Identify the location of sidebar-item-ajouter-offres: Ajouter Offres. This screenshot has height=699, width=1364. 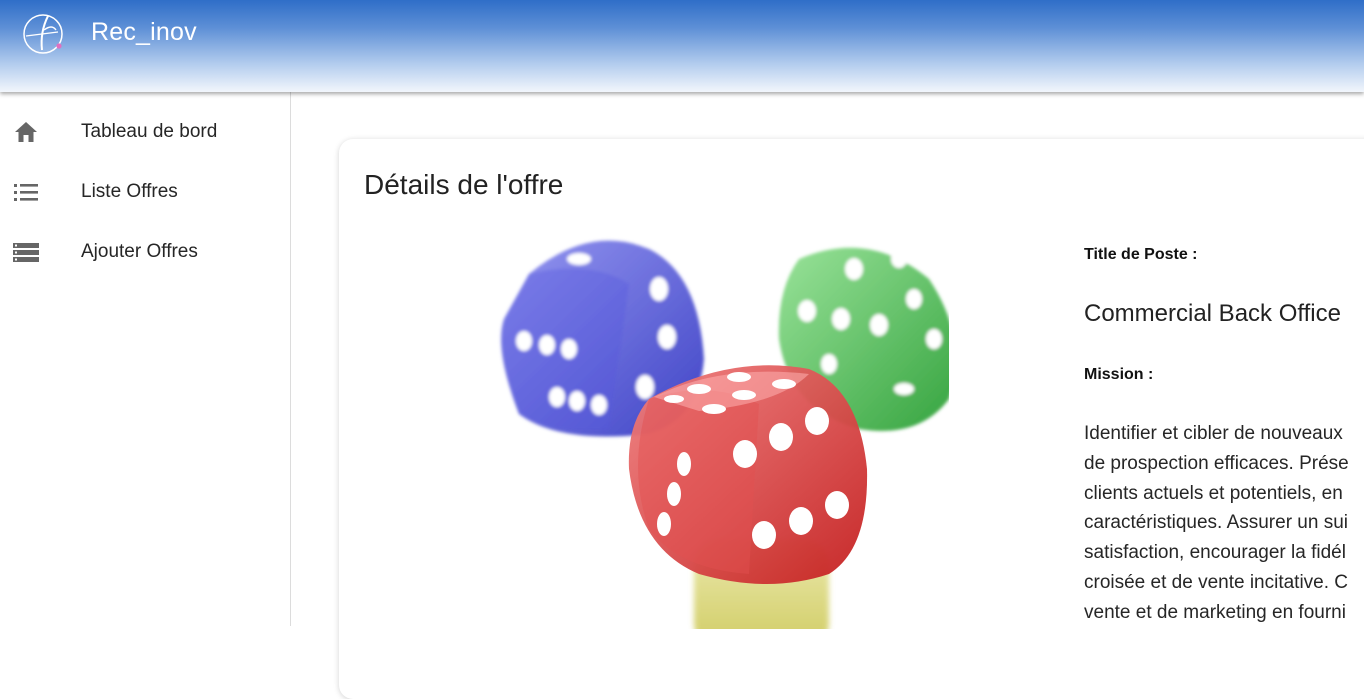
(145, 252).